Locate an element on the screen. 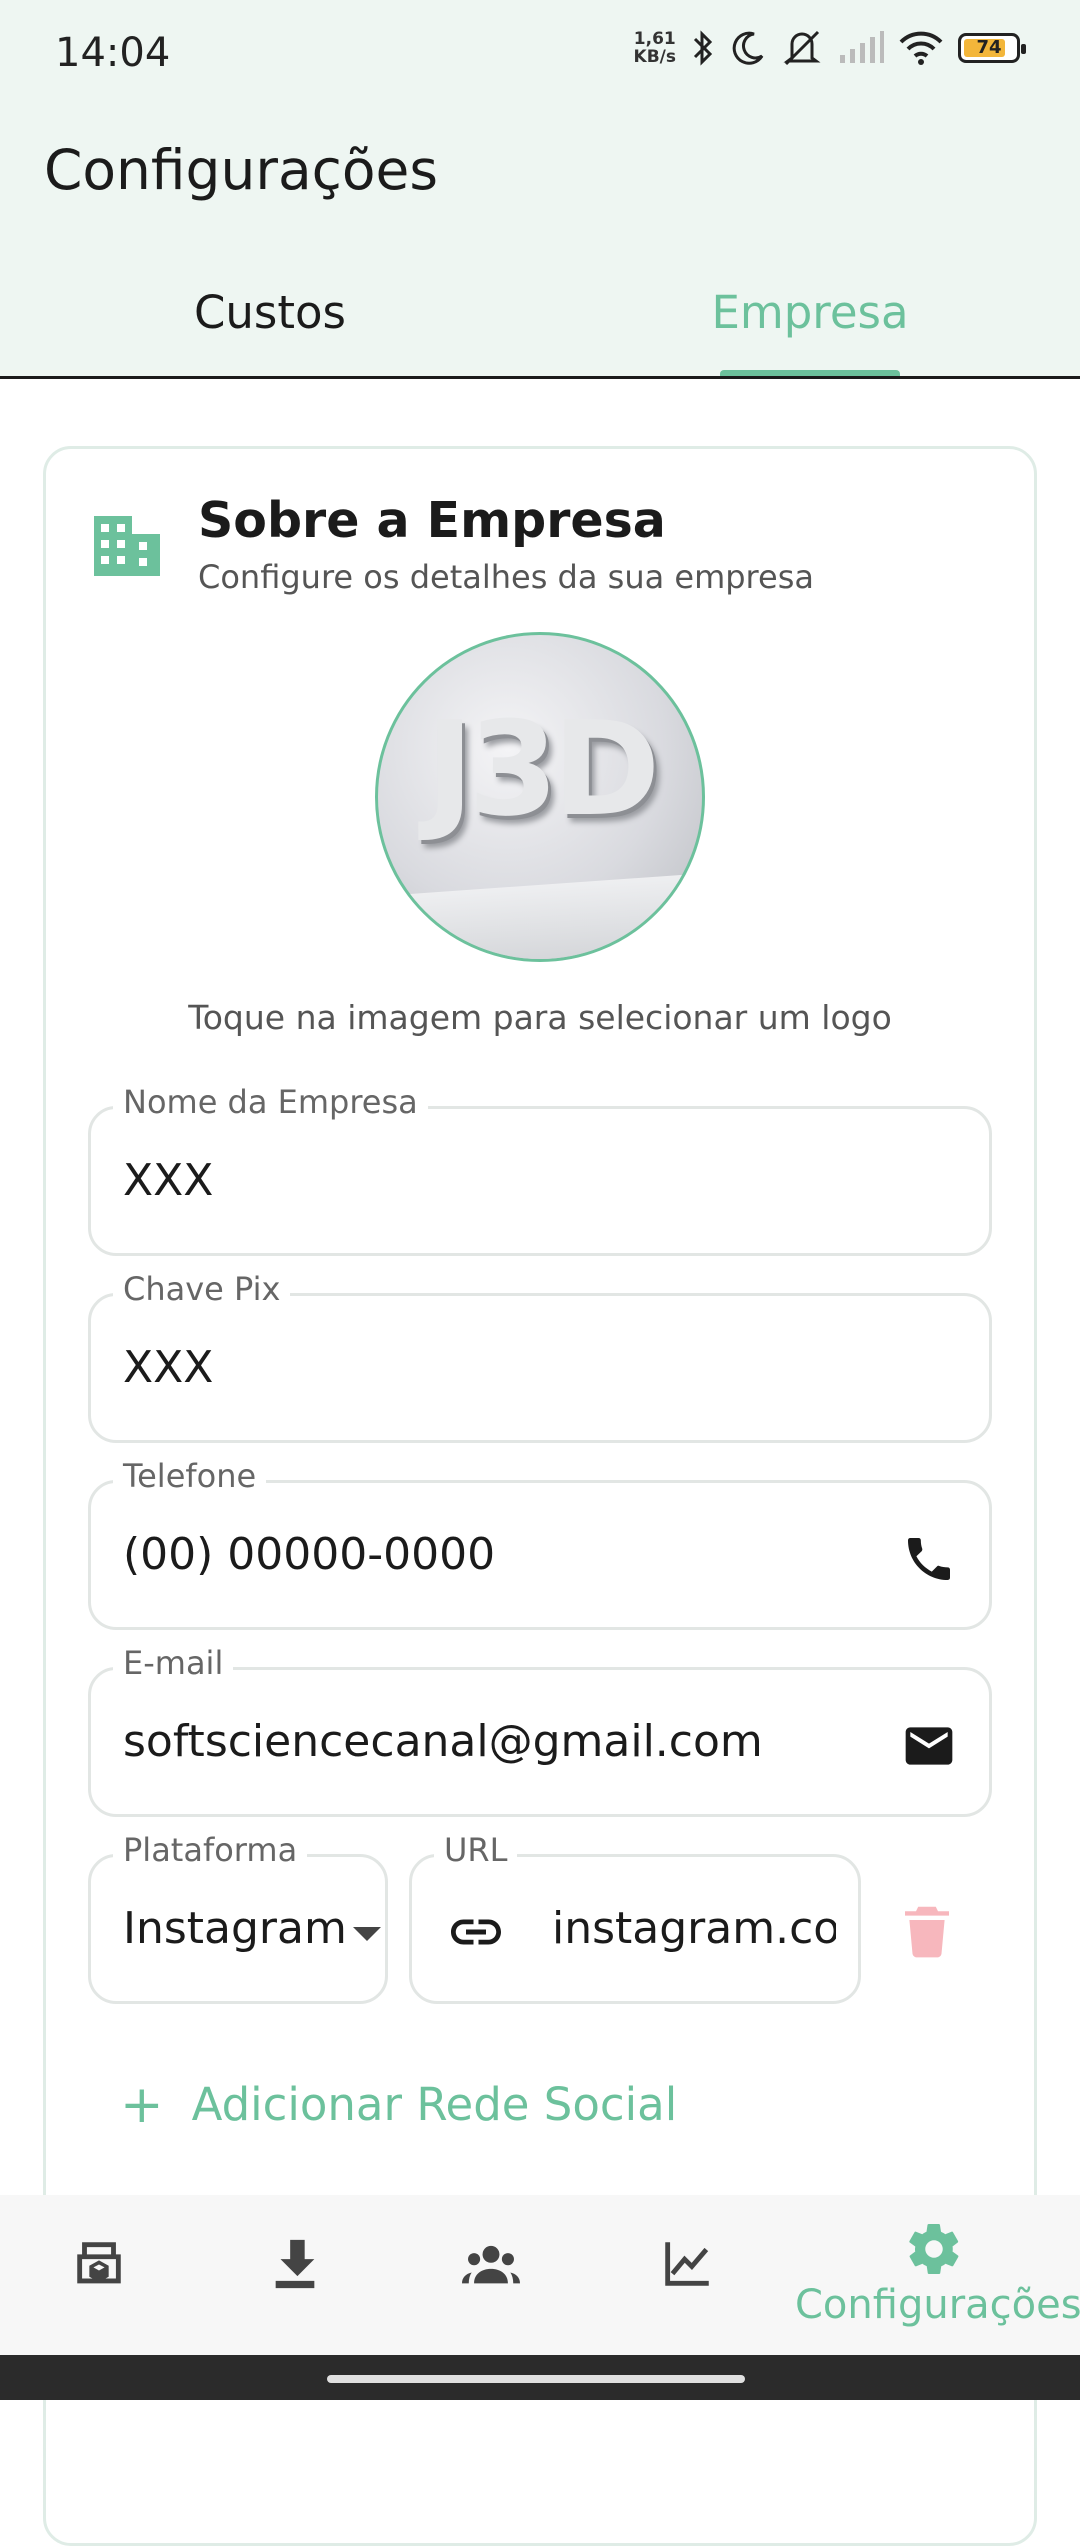 The height and width of the screenshot is (2546, 1080). bluetooth-icon is located at coordinates (703, 48).